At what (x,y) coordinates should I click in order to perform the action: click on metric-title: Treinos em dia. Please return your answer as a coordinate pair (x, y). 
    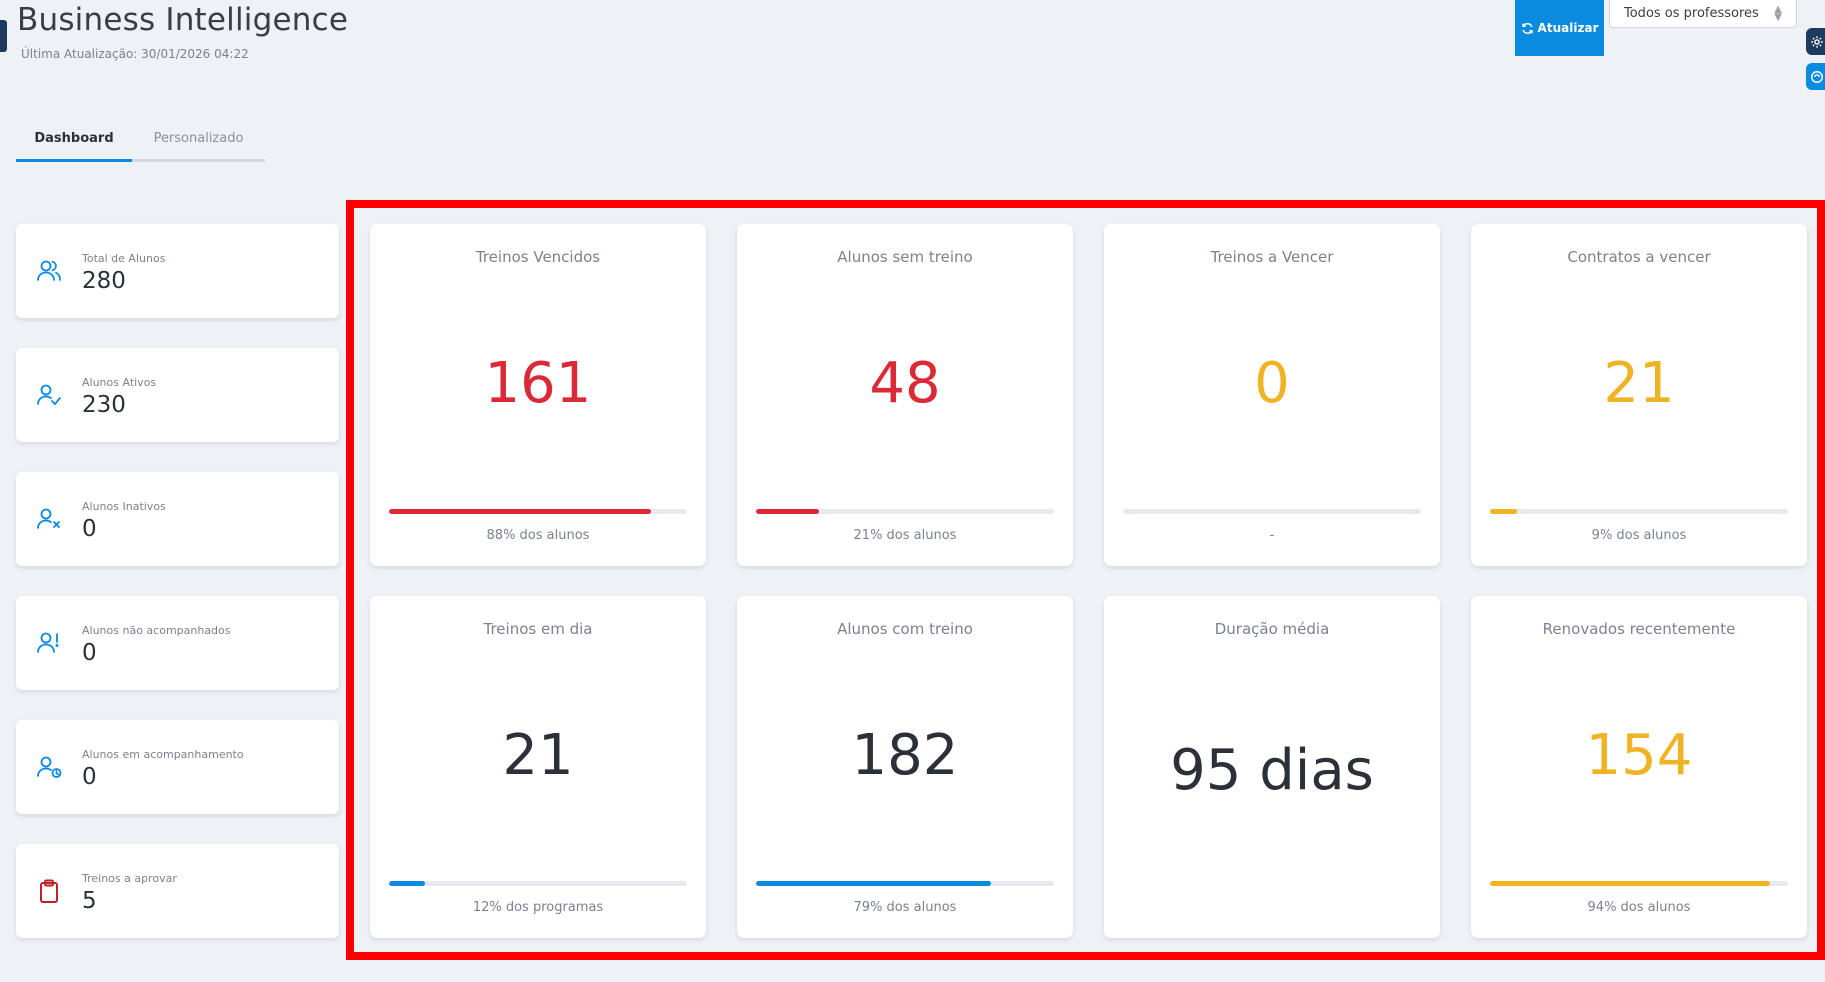
    Looking at the image, I should click on (538, 629).